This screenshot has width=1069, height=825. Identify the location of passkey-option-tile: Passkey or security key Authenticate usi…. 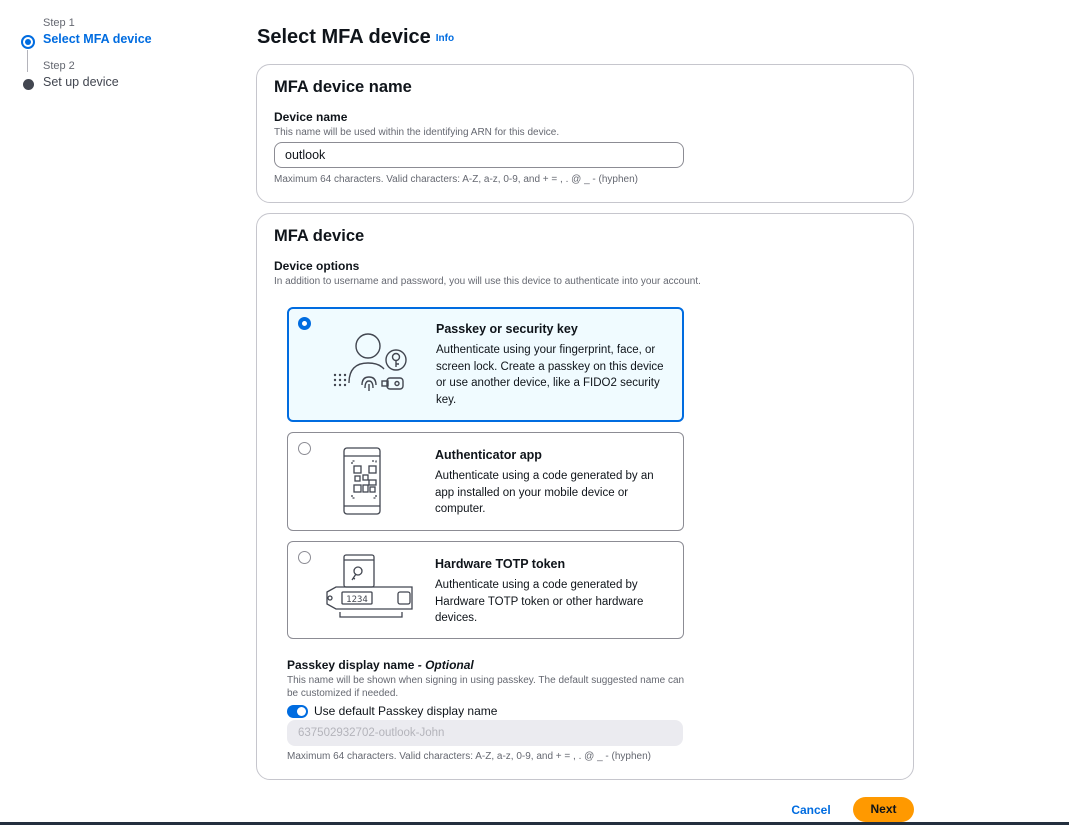
(485, 364).